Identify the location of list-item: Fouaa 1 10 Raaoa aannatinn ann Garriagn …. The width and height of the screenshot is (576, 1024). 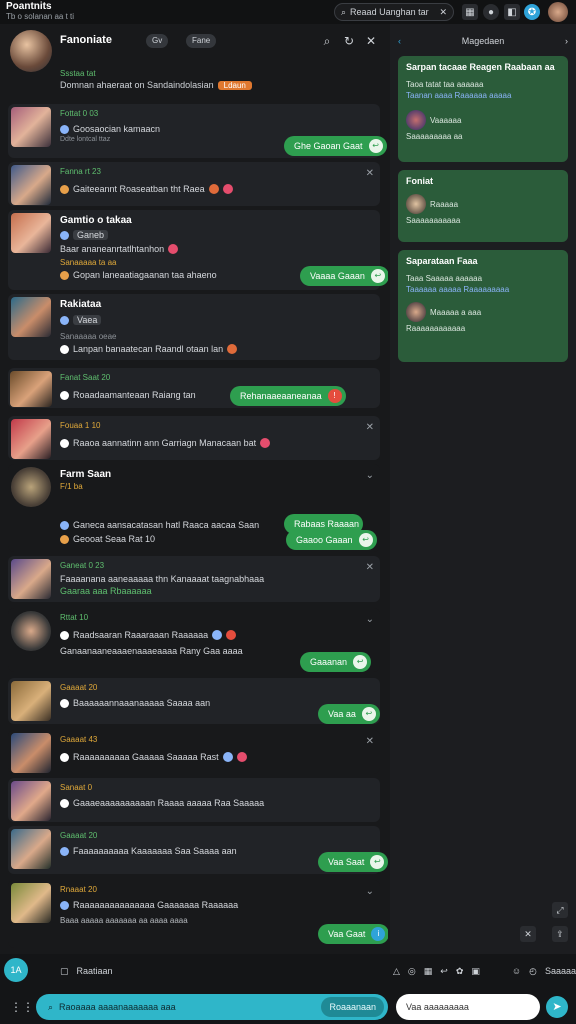
(194, 438).